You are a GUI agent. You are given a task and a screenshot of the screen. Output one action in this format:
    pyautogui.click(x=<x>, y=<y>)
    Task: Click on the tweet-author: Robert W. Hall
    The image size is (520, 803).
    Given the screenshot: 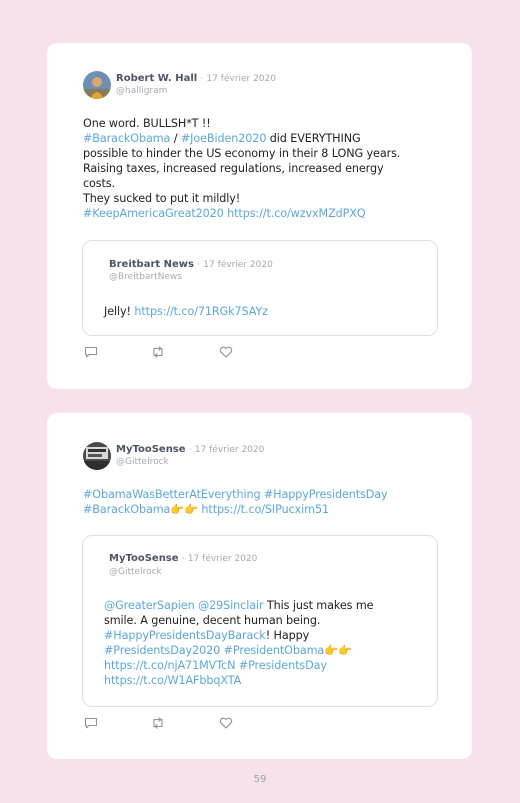 What is the action you would take?
    pyautogui.click(x=156, y=78)
    